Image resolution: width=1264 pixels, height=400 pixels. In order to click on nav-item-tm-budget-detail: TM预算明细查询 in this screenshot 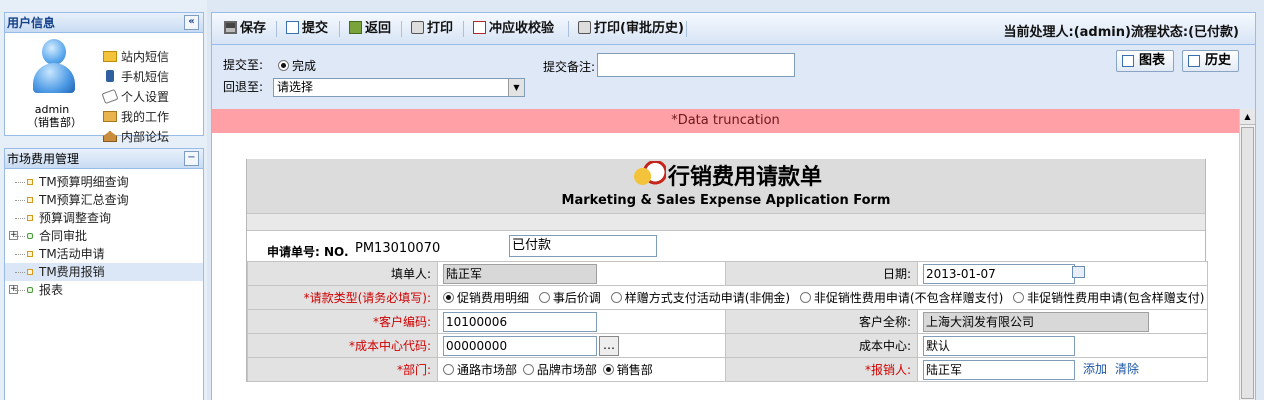, I will do `click(104, 182)`.